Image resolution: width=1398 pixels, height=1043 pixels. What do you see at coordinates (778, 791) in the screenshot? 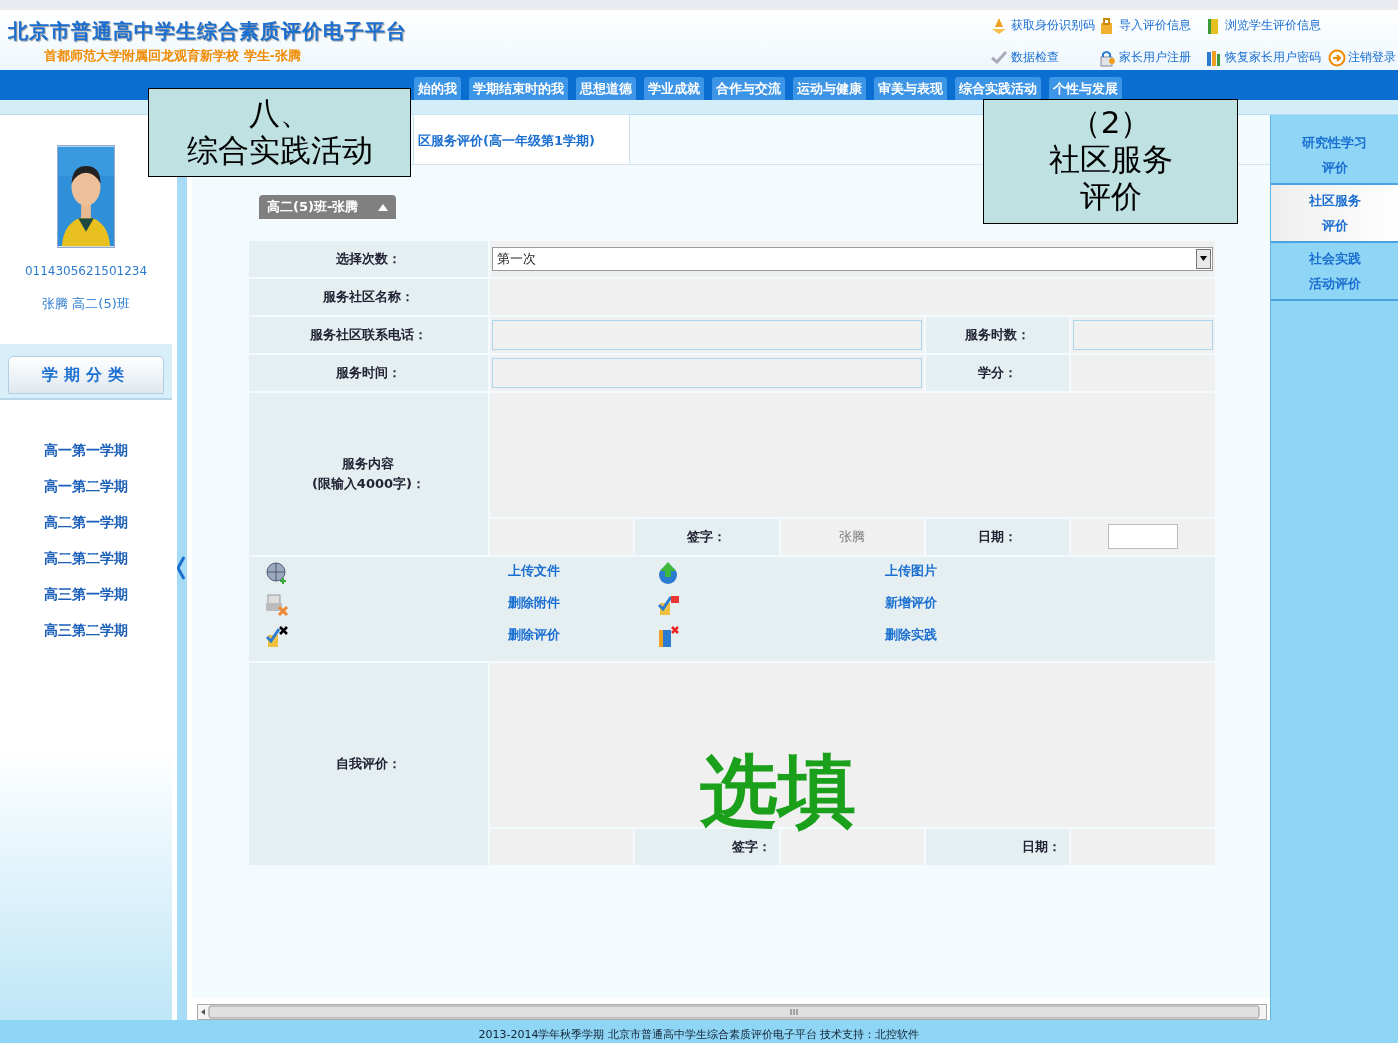
I see `annotation-text: 选填` at bounding box center [778, 791].